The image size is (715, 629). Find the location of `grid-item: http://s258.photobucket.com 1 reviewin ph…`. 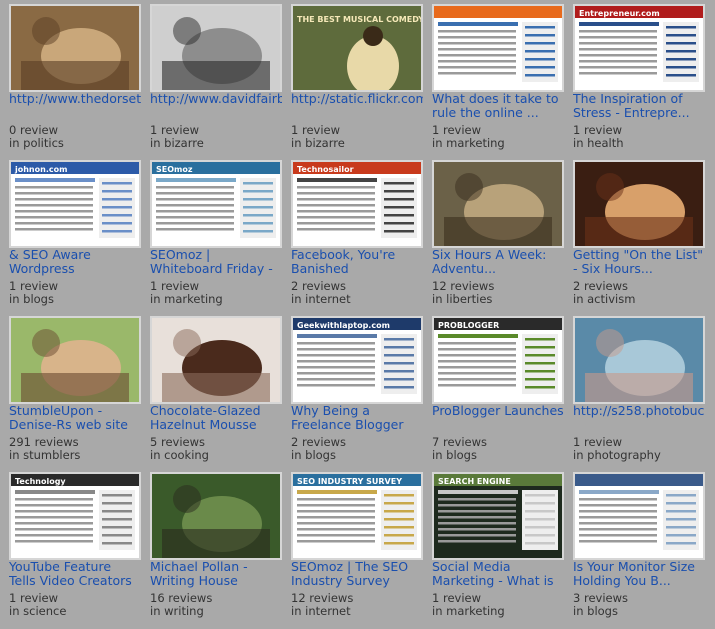

grid-item: http://s258.photobucket.com 1 reviewin ph… is located at coordinates (640, 391).